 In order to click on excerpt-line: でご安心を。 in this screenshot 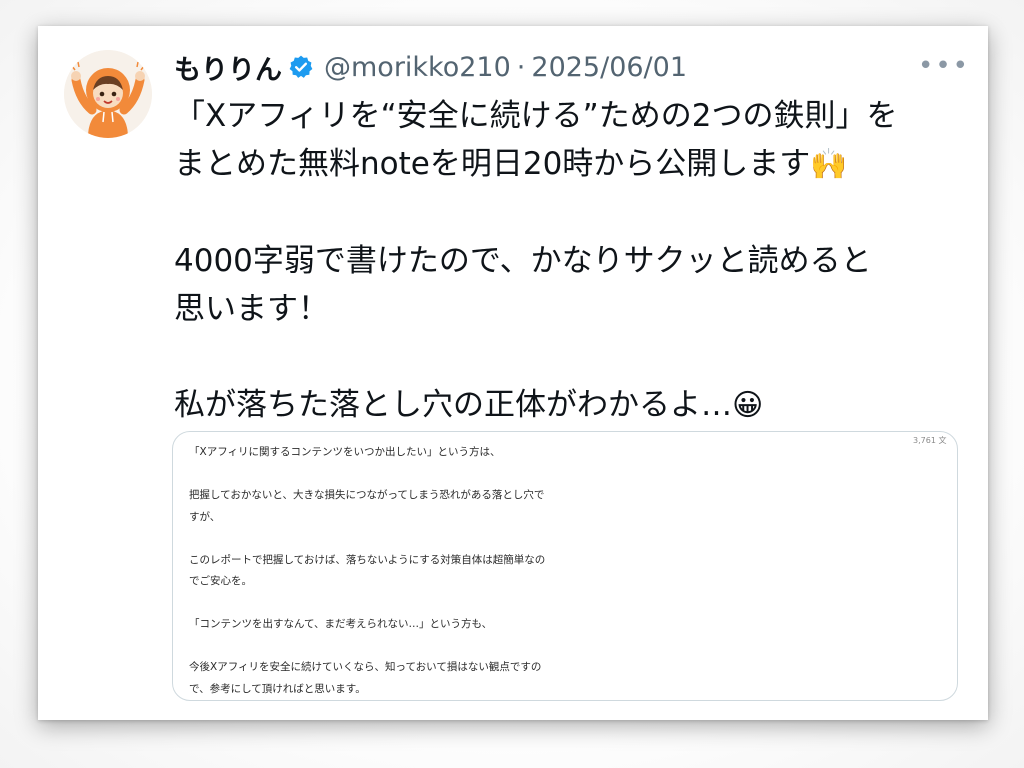, I will do `click(220, 581)`.